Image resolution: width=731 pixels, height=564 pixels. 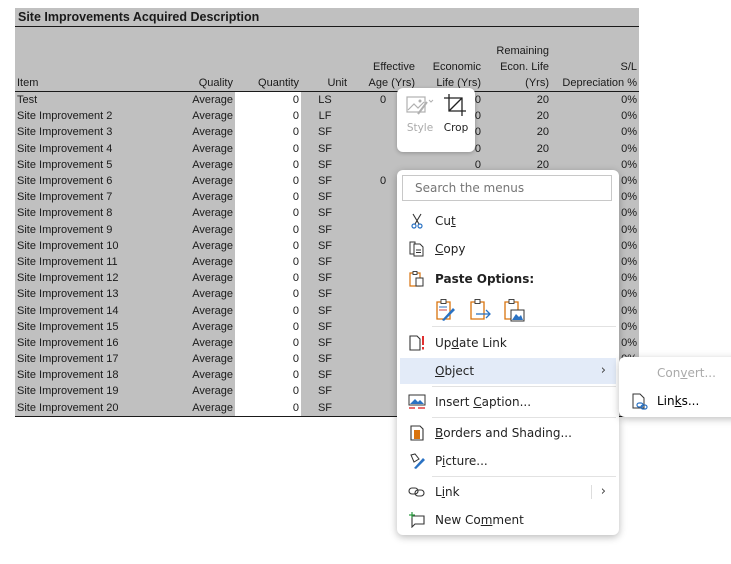 I want to click on cell-item: Site Improvement 13, so click(x=92, y=294).